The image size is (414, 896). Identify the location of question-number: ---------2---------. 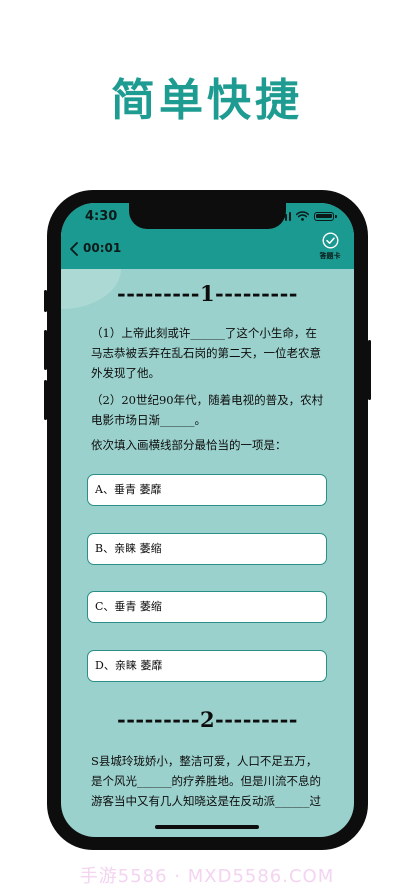
(207, 719).